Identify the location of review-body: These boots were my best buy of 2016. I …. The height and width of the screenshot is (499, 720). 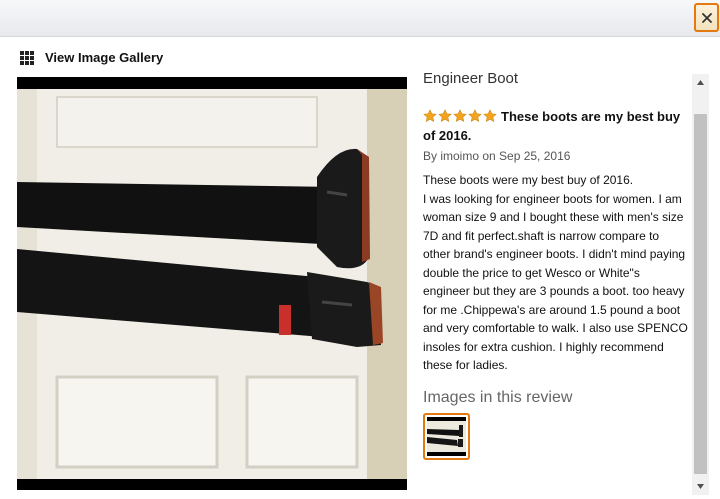
(555, 272).